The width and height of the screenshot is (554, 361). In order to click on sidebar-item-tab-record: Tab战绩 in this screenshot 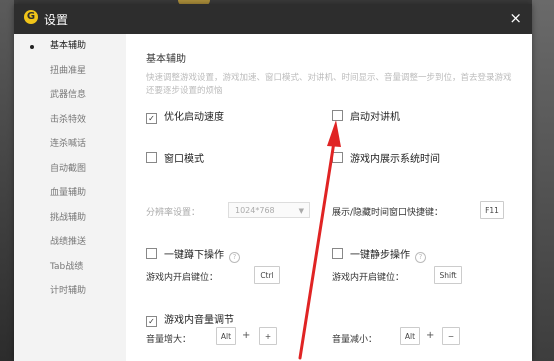, I will do `click(70, 267)`.